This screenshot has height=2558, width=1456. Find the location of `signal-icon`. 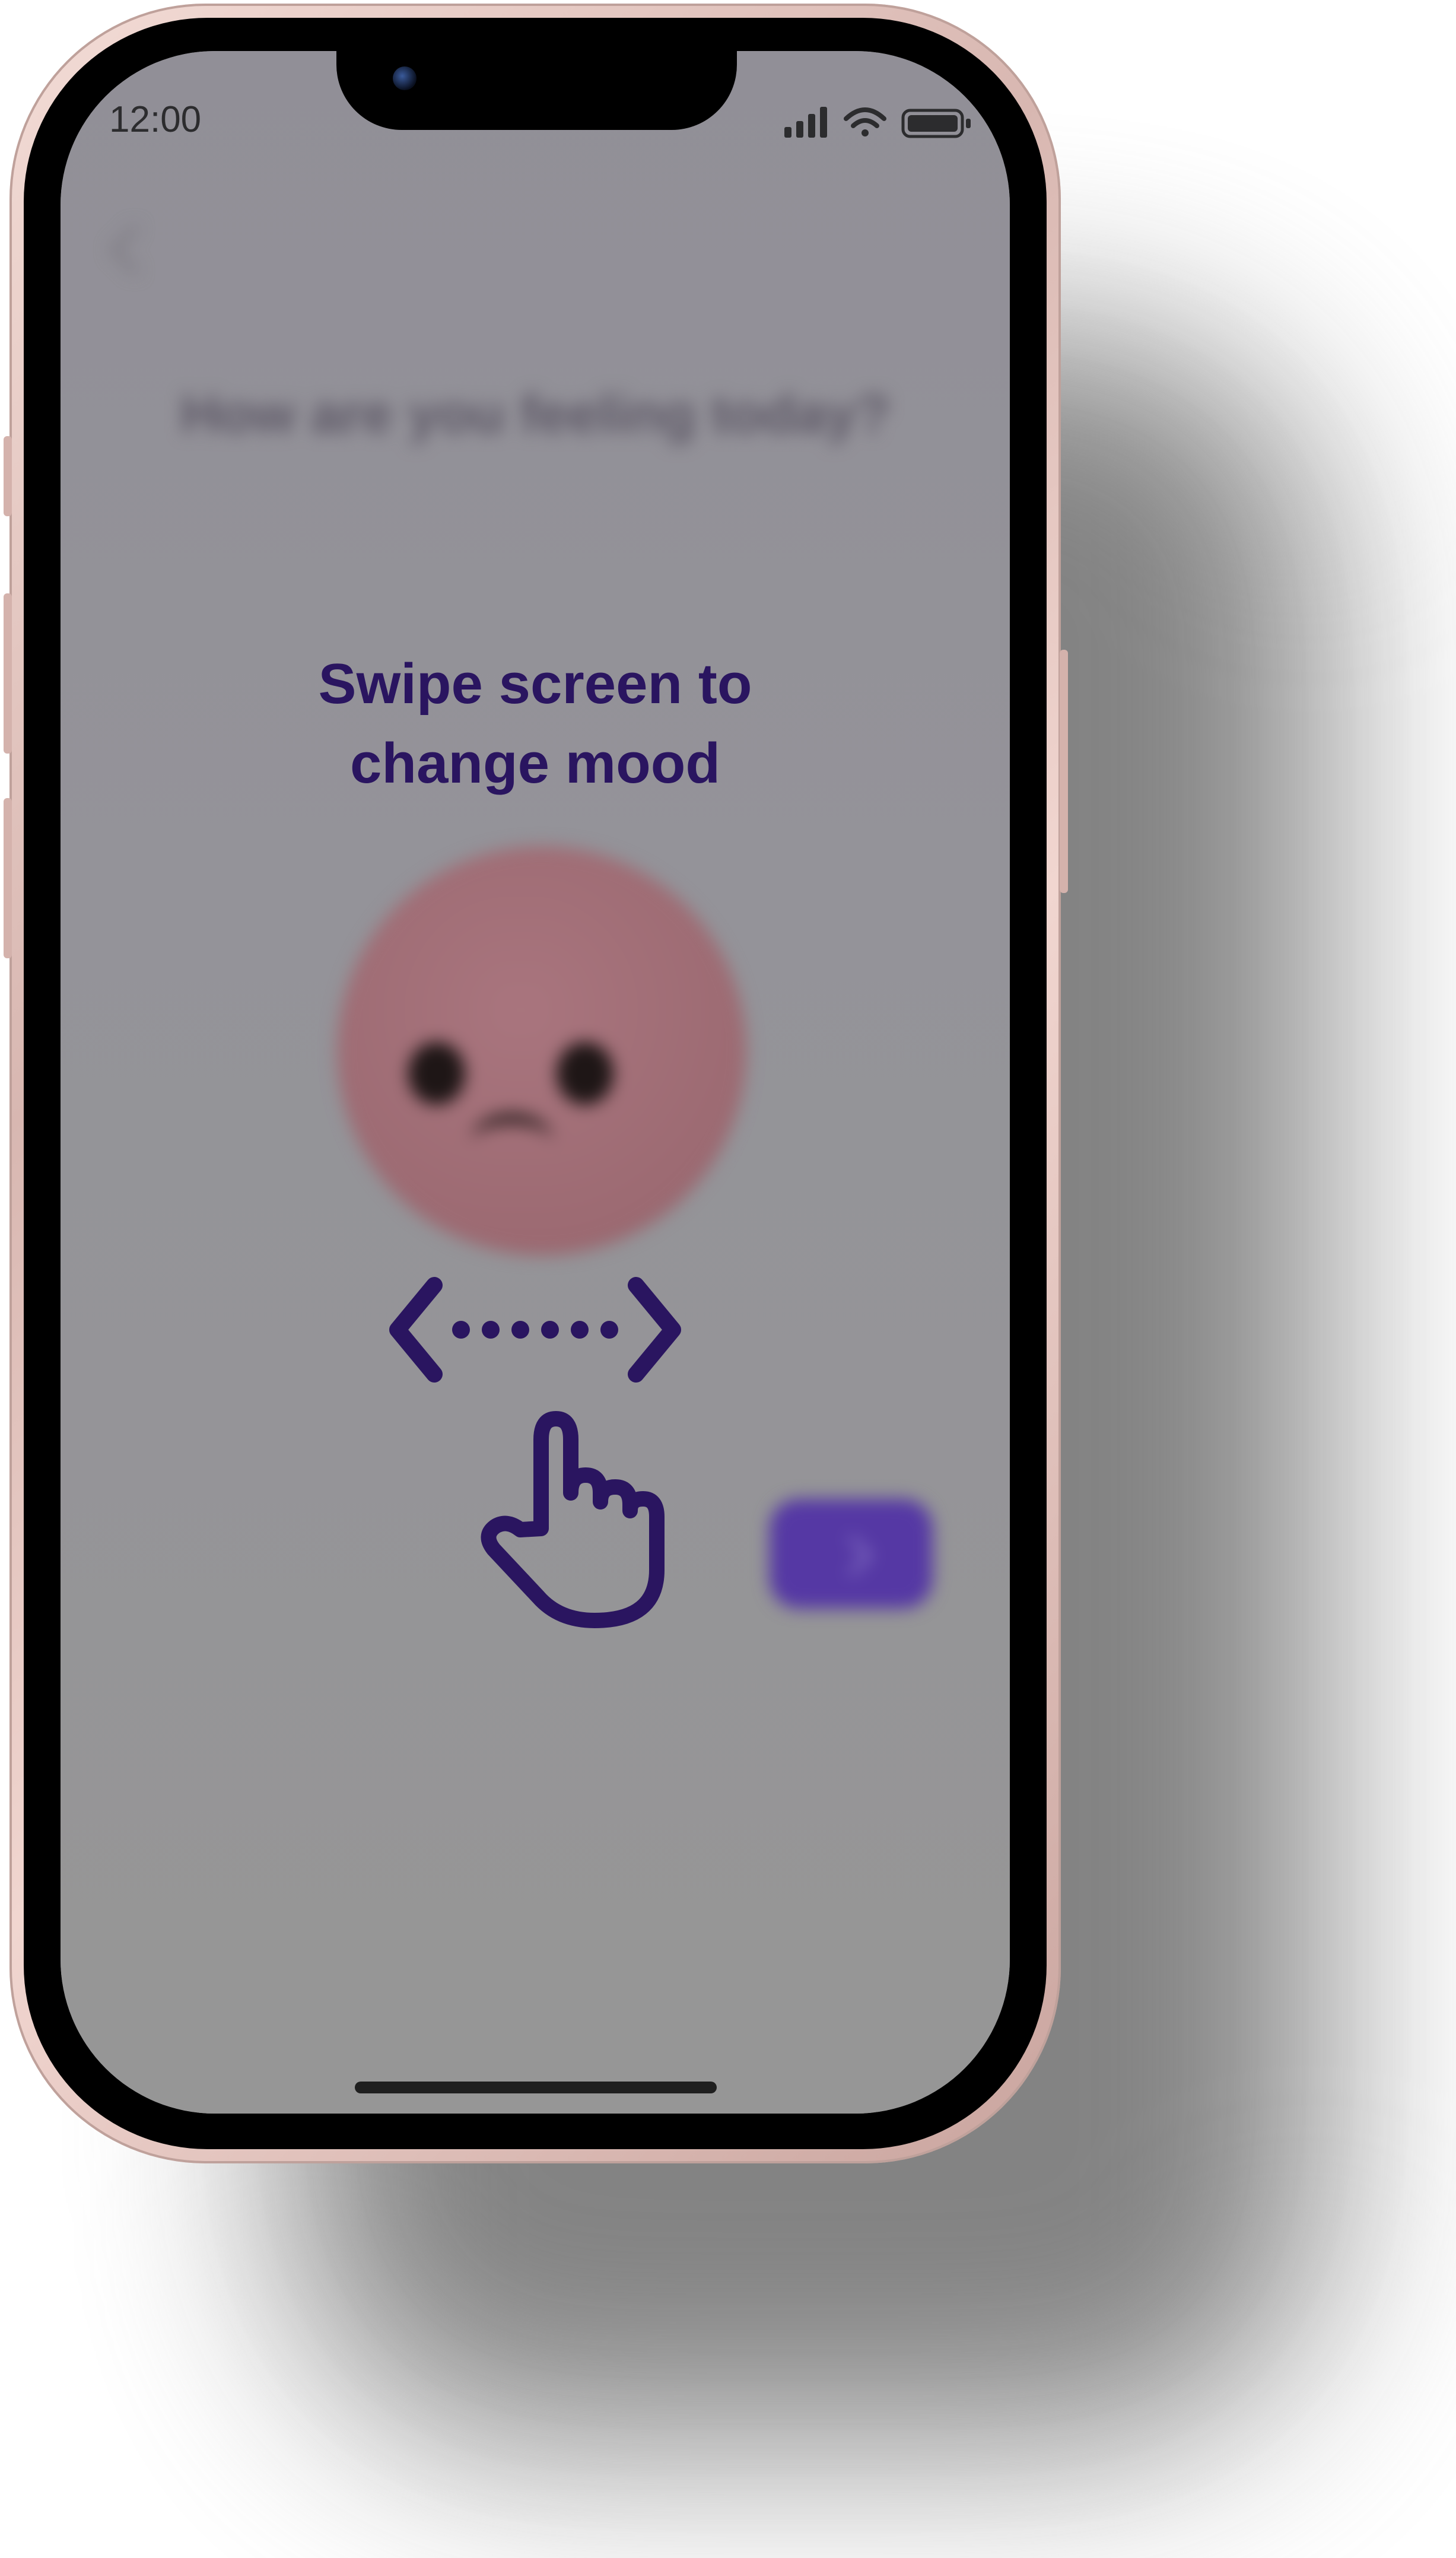

signal-icon is located at coordinates (805, 122).